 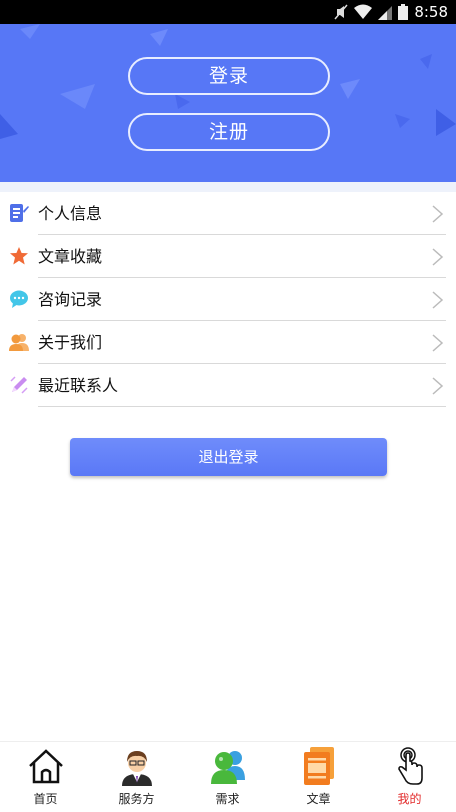 What do you see at coordinates (319, 766) in the screenshot?
I see `article-icon` at bounding box center [319, 766].